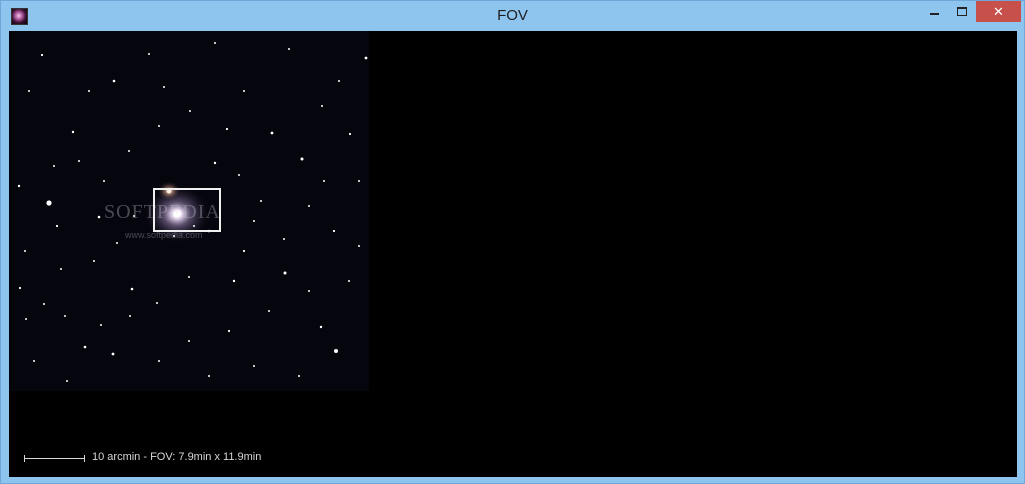 Image resolution: width=1025 pixels, height=484 pixels. I want to click on window-title: FOV, so click(512, 15).